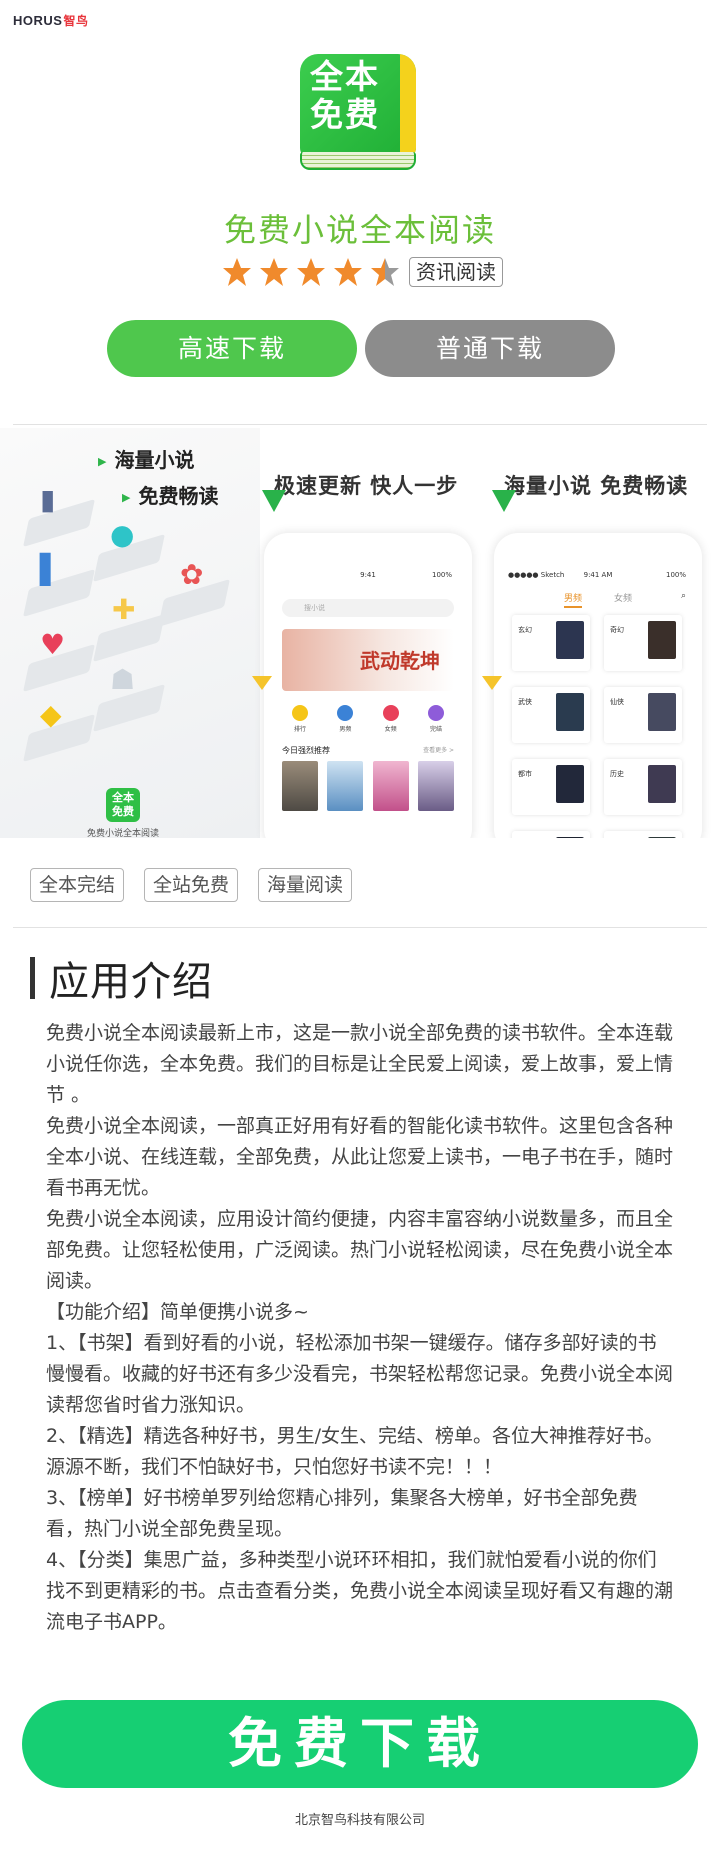  I want to click on phone1-banner: 武动乾坤, so click(368, 660).